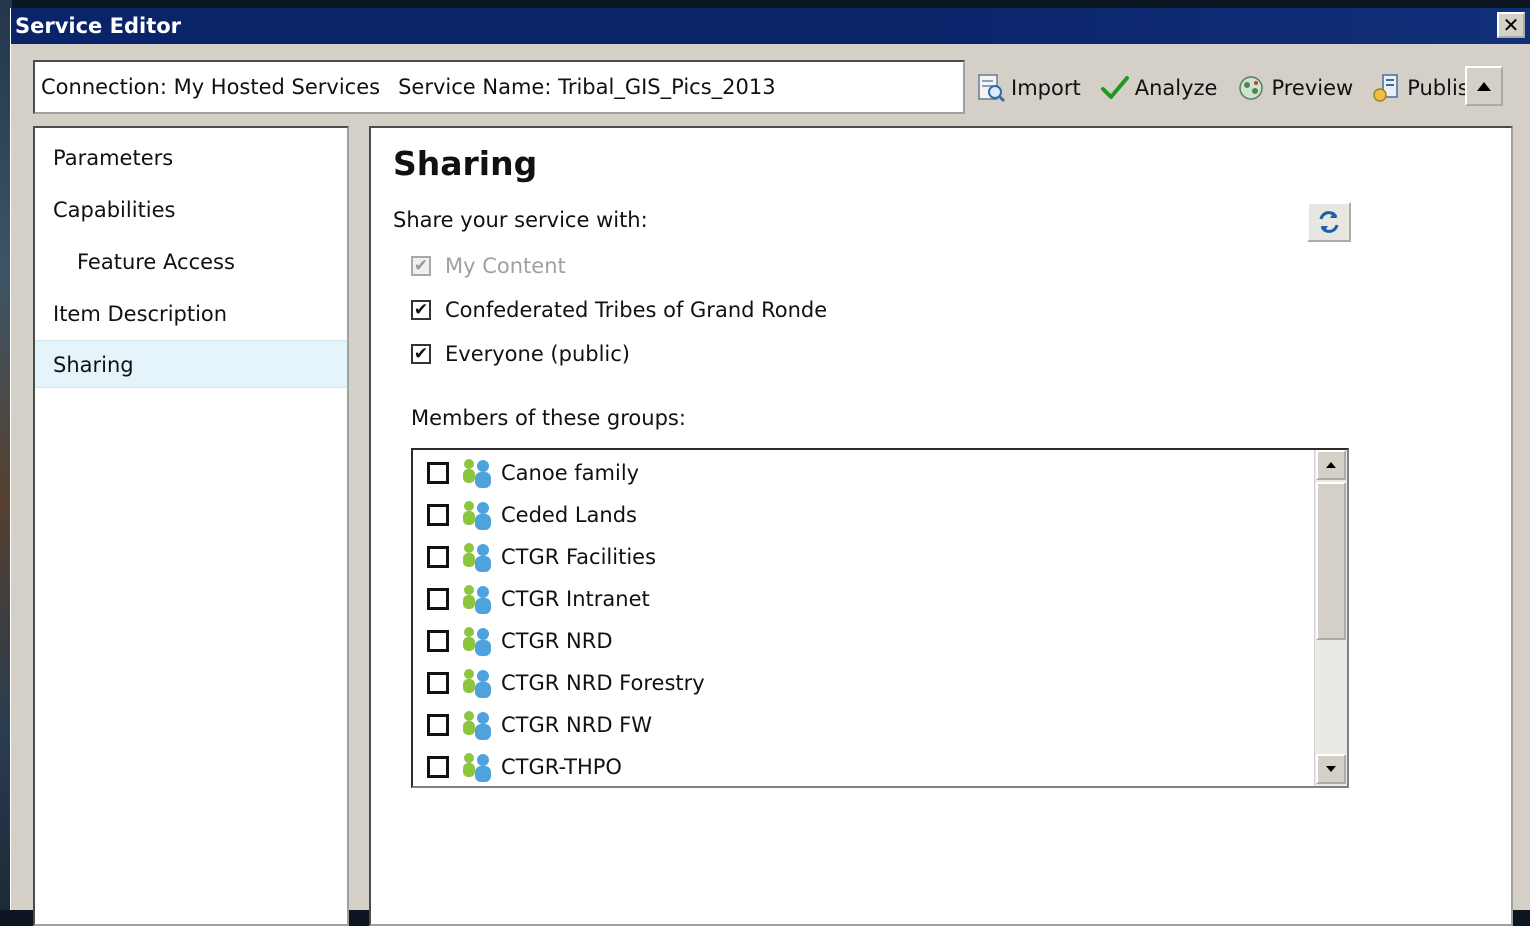  I want to click on group-name: Canoe family, so click(570, 473).